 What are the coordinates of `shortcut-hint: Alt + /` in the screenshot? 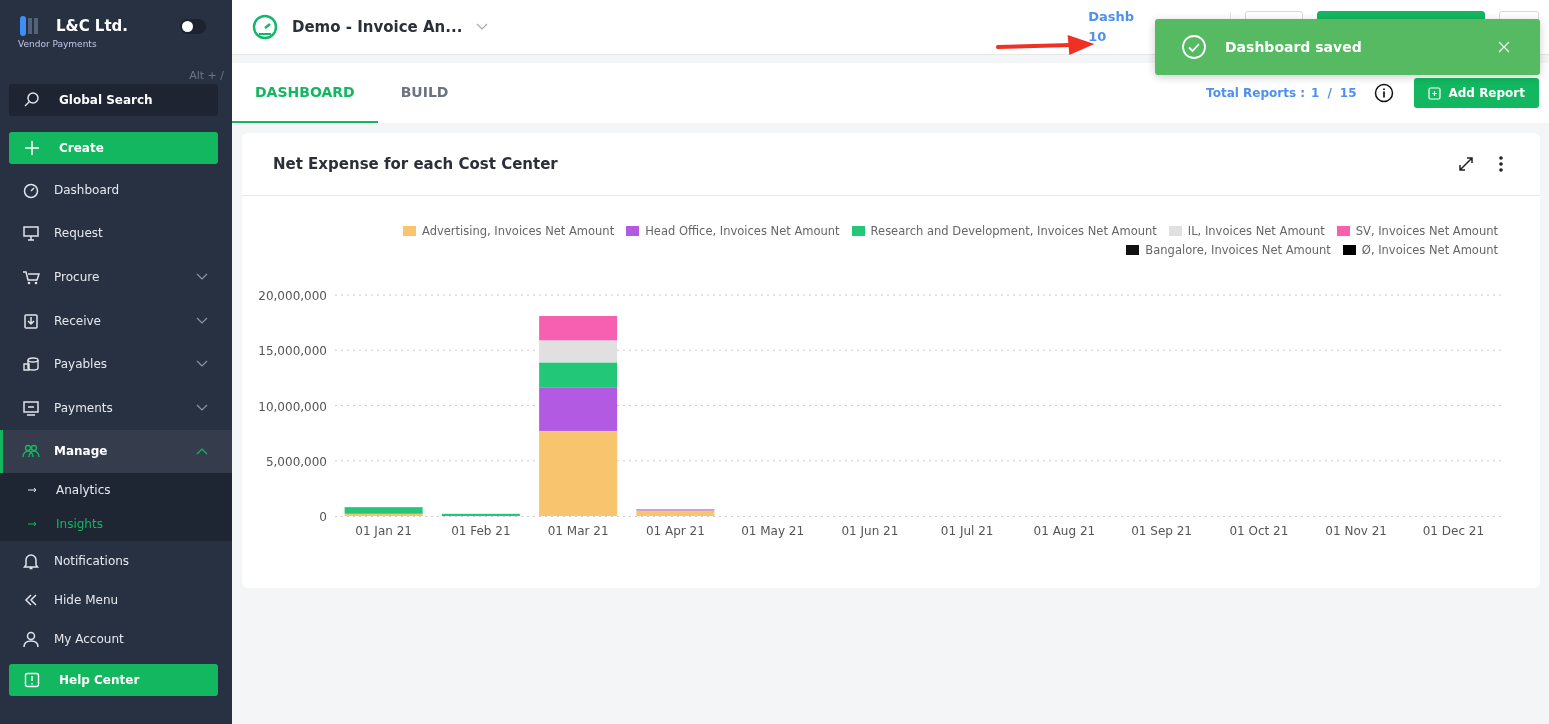 It's located at (206, 76).